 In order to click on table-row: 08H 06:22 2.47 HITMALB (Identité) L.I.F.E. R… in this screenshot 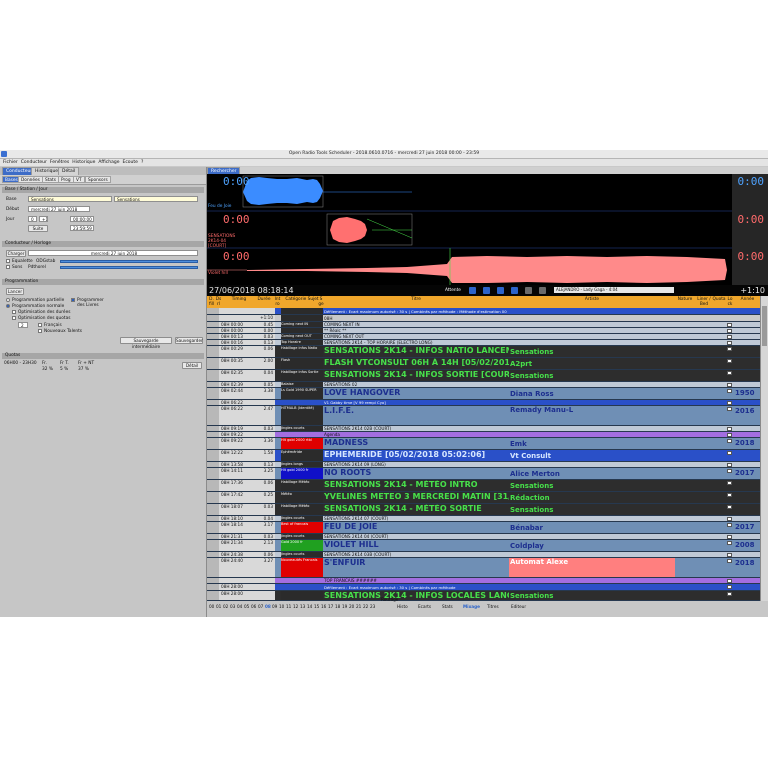, I will do `click(483, 416)`.